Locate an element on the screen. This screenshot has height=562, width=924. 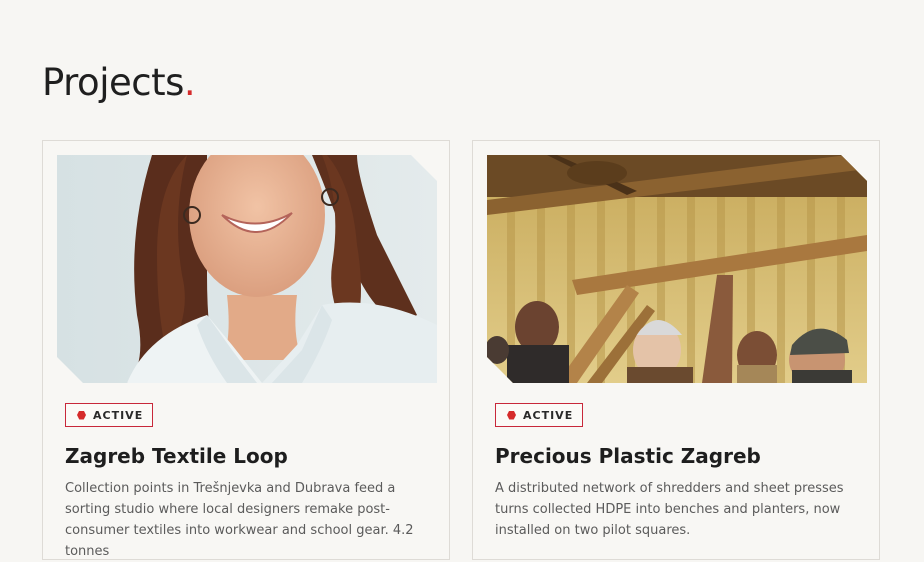
page-title: Projects. is located at coordinates (119, 83).